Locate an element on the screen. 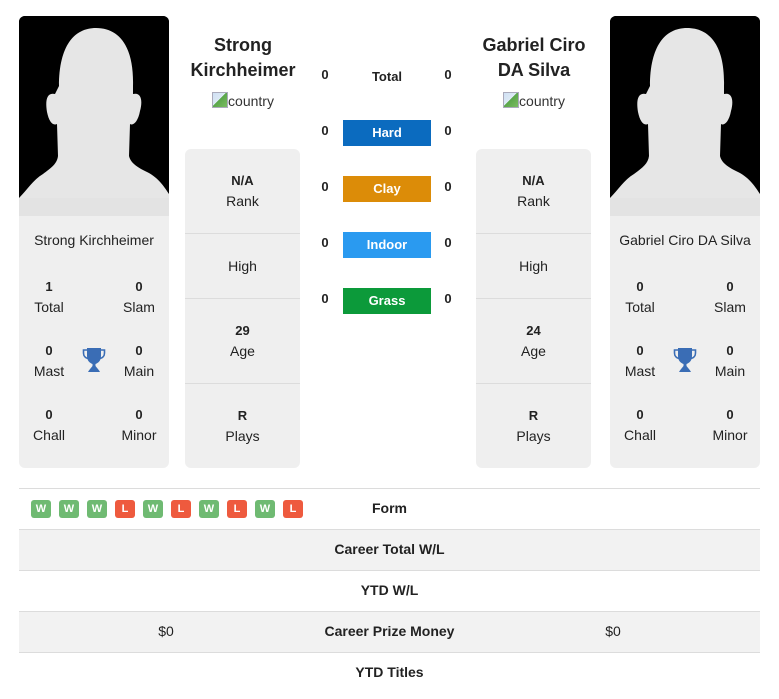 The height and width of the screenshot is (699, 779). h2h-clay-p1: 0 is located at coordinates (325, 186).